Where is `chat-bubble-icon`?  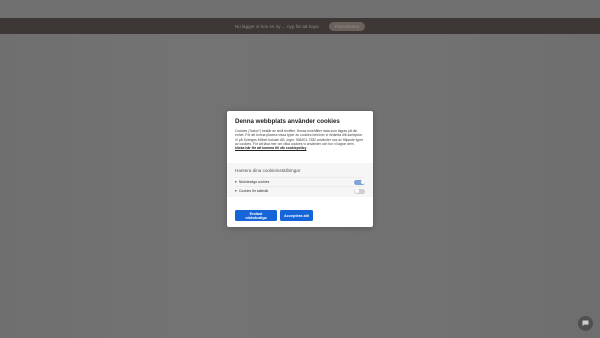
chat-bubble-icon is located at coordinates (585, 323).